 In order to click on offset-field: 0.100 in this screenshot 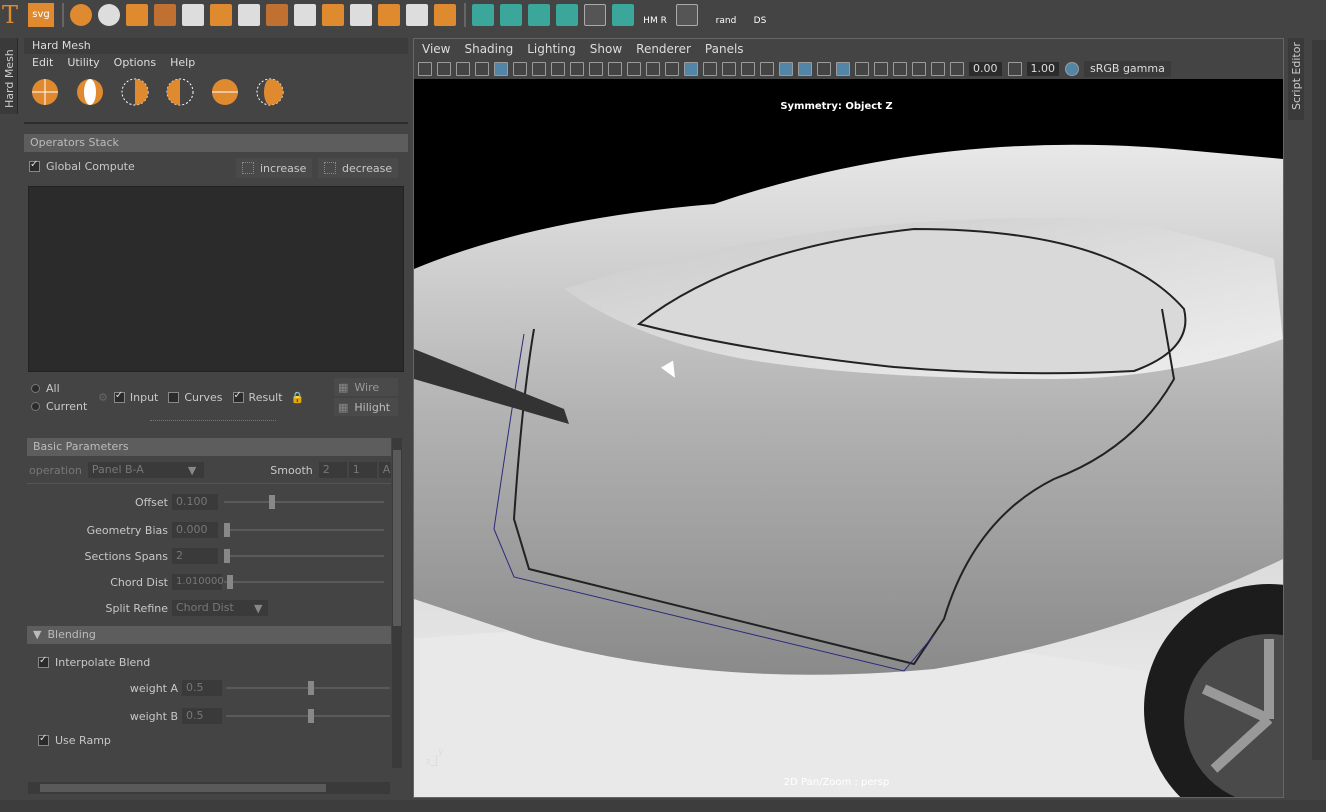, I will do `click(195, 502)`.